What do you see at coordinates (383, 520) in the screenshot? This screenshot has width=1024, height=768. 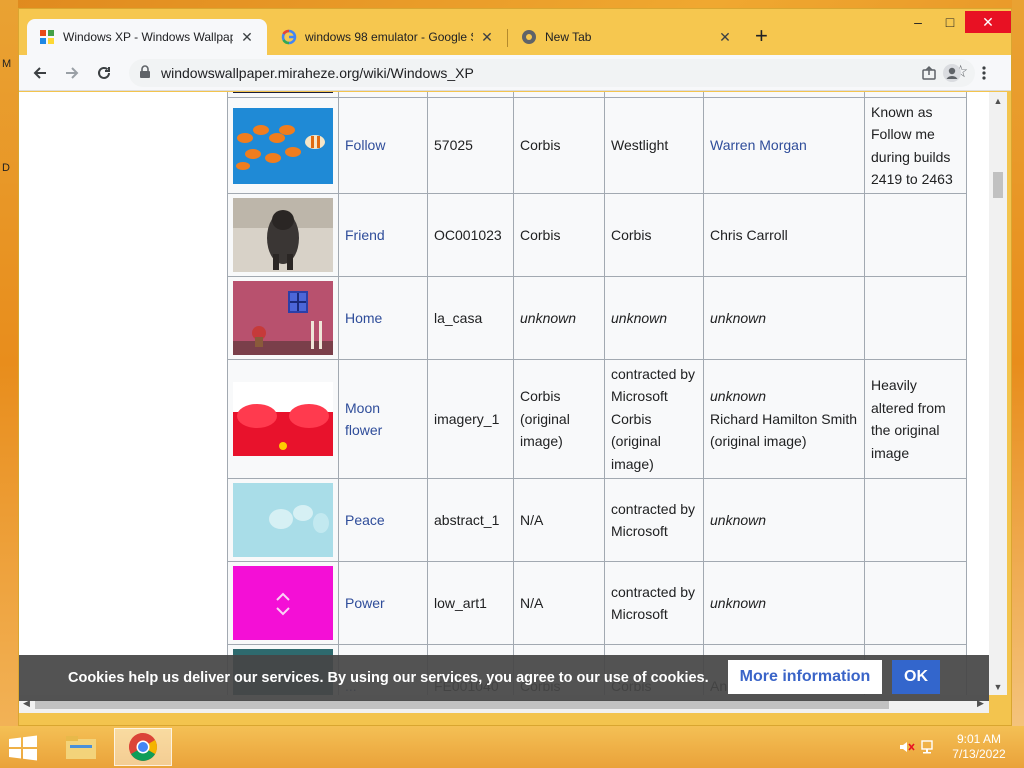 I see `wallpaper-name-link: Peace` at bounding box center [383, 520].